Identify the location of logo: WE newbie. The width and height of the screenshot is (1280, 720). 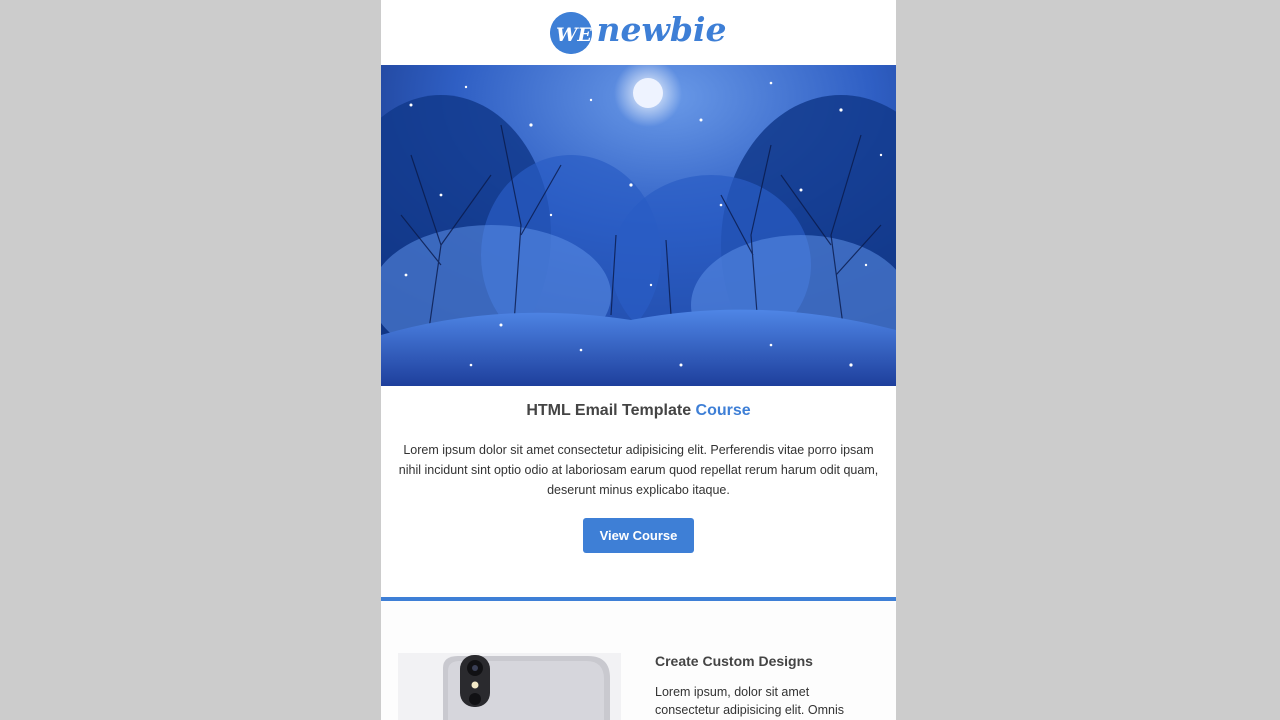
(638, 32).